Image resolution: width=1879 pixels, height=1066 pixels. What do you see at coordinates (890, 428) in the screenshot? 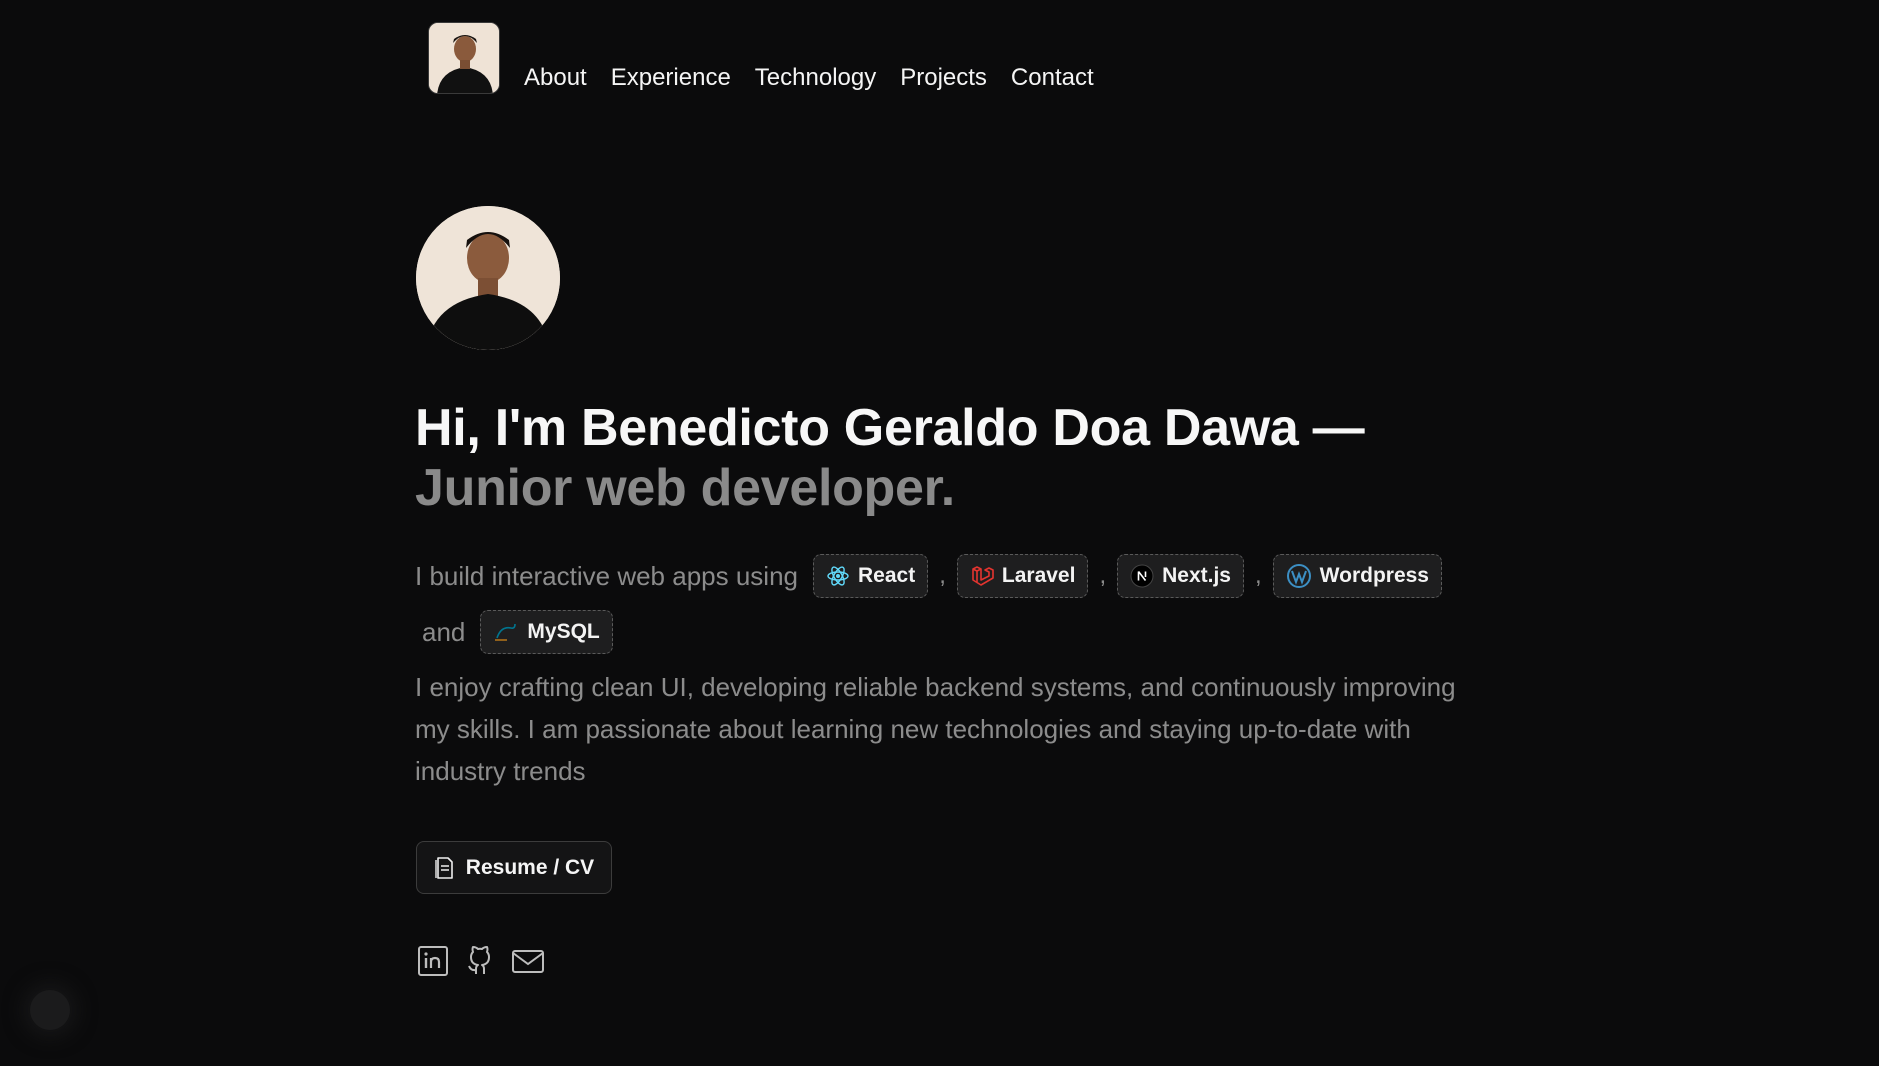
I see `headline-name: Hi, I'm Benedicto Geraldo Doa Dawa —` at bounding box center [890, 428].